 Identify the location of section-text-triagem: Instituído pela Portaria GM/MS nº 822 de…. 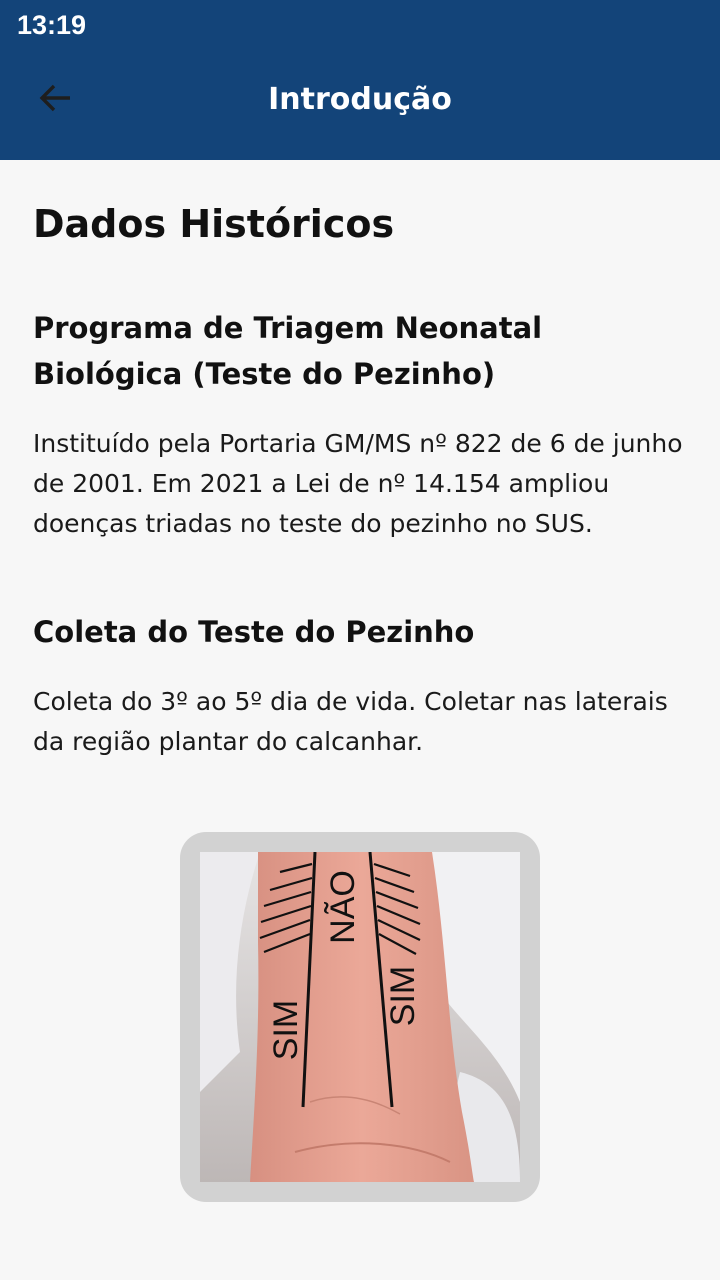
(358, 483).